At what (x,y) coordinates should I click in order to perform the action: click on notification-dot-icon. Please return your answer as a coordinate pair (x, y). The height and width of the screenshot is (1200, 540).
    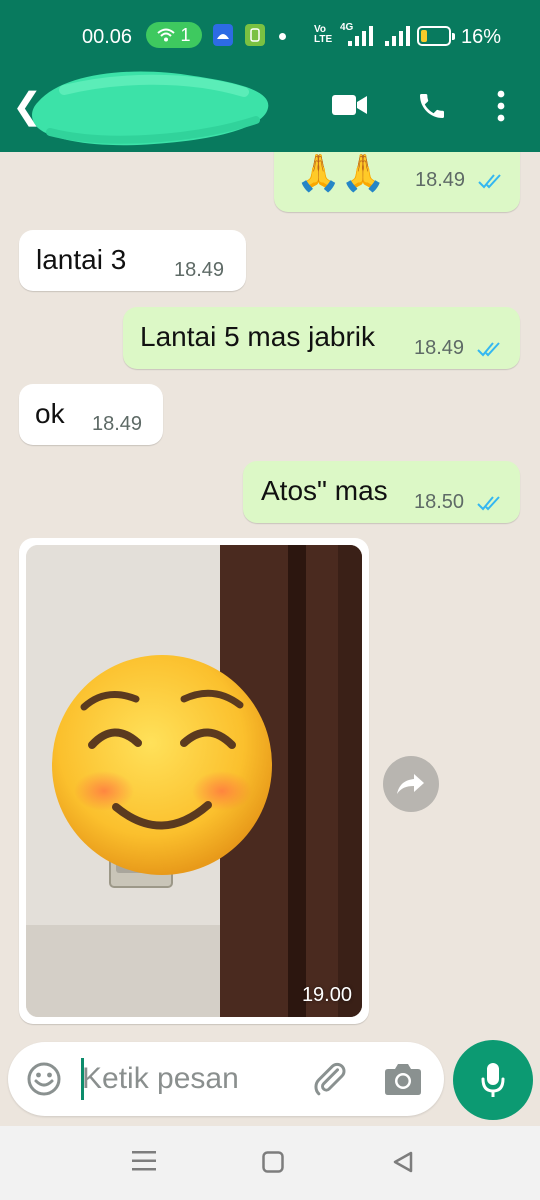
    Looking at the image, I should click on (282, 36).